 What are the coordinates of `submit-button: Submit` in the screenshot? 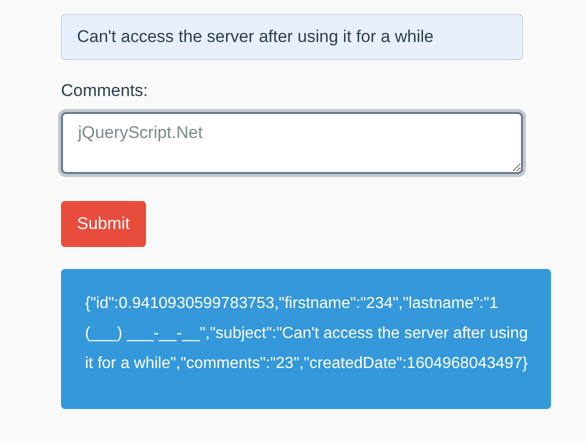 It's located at (103, 223).